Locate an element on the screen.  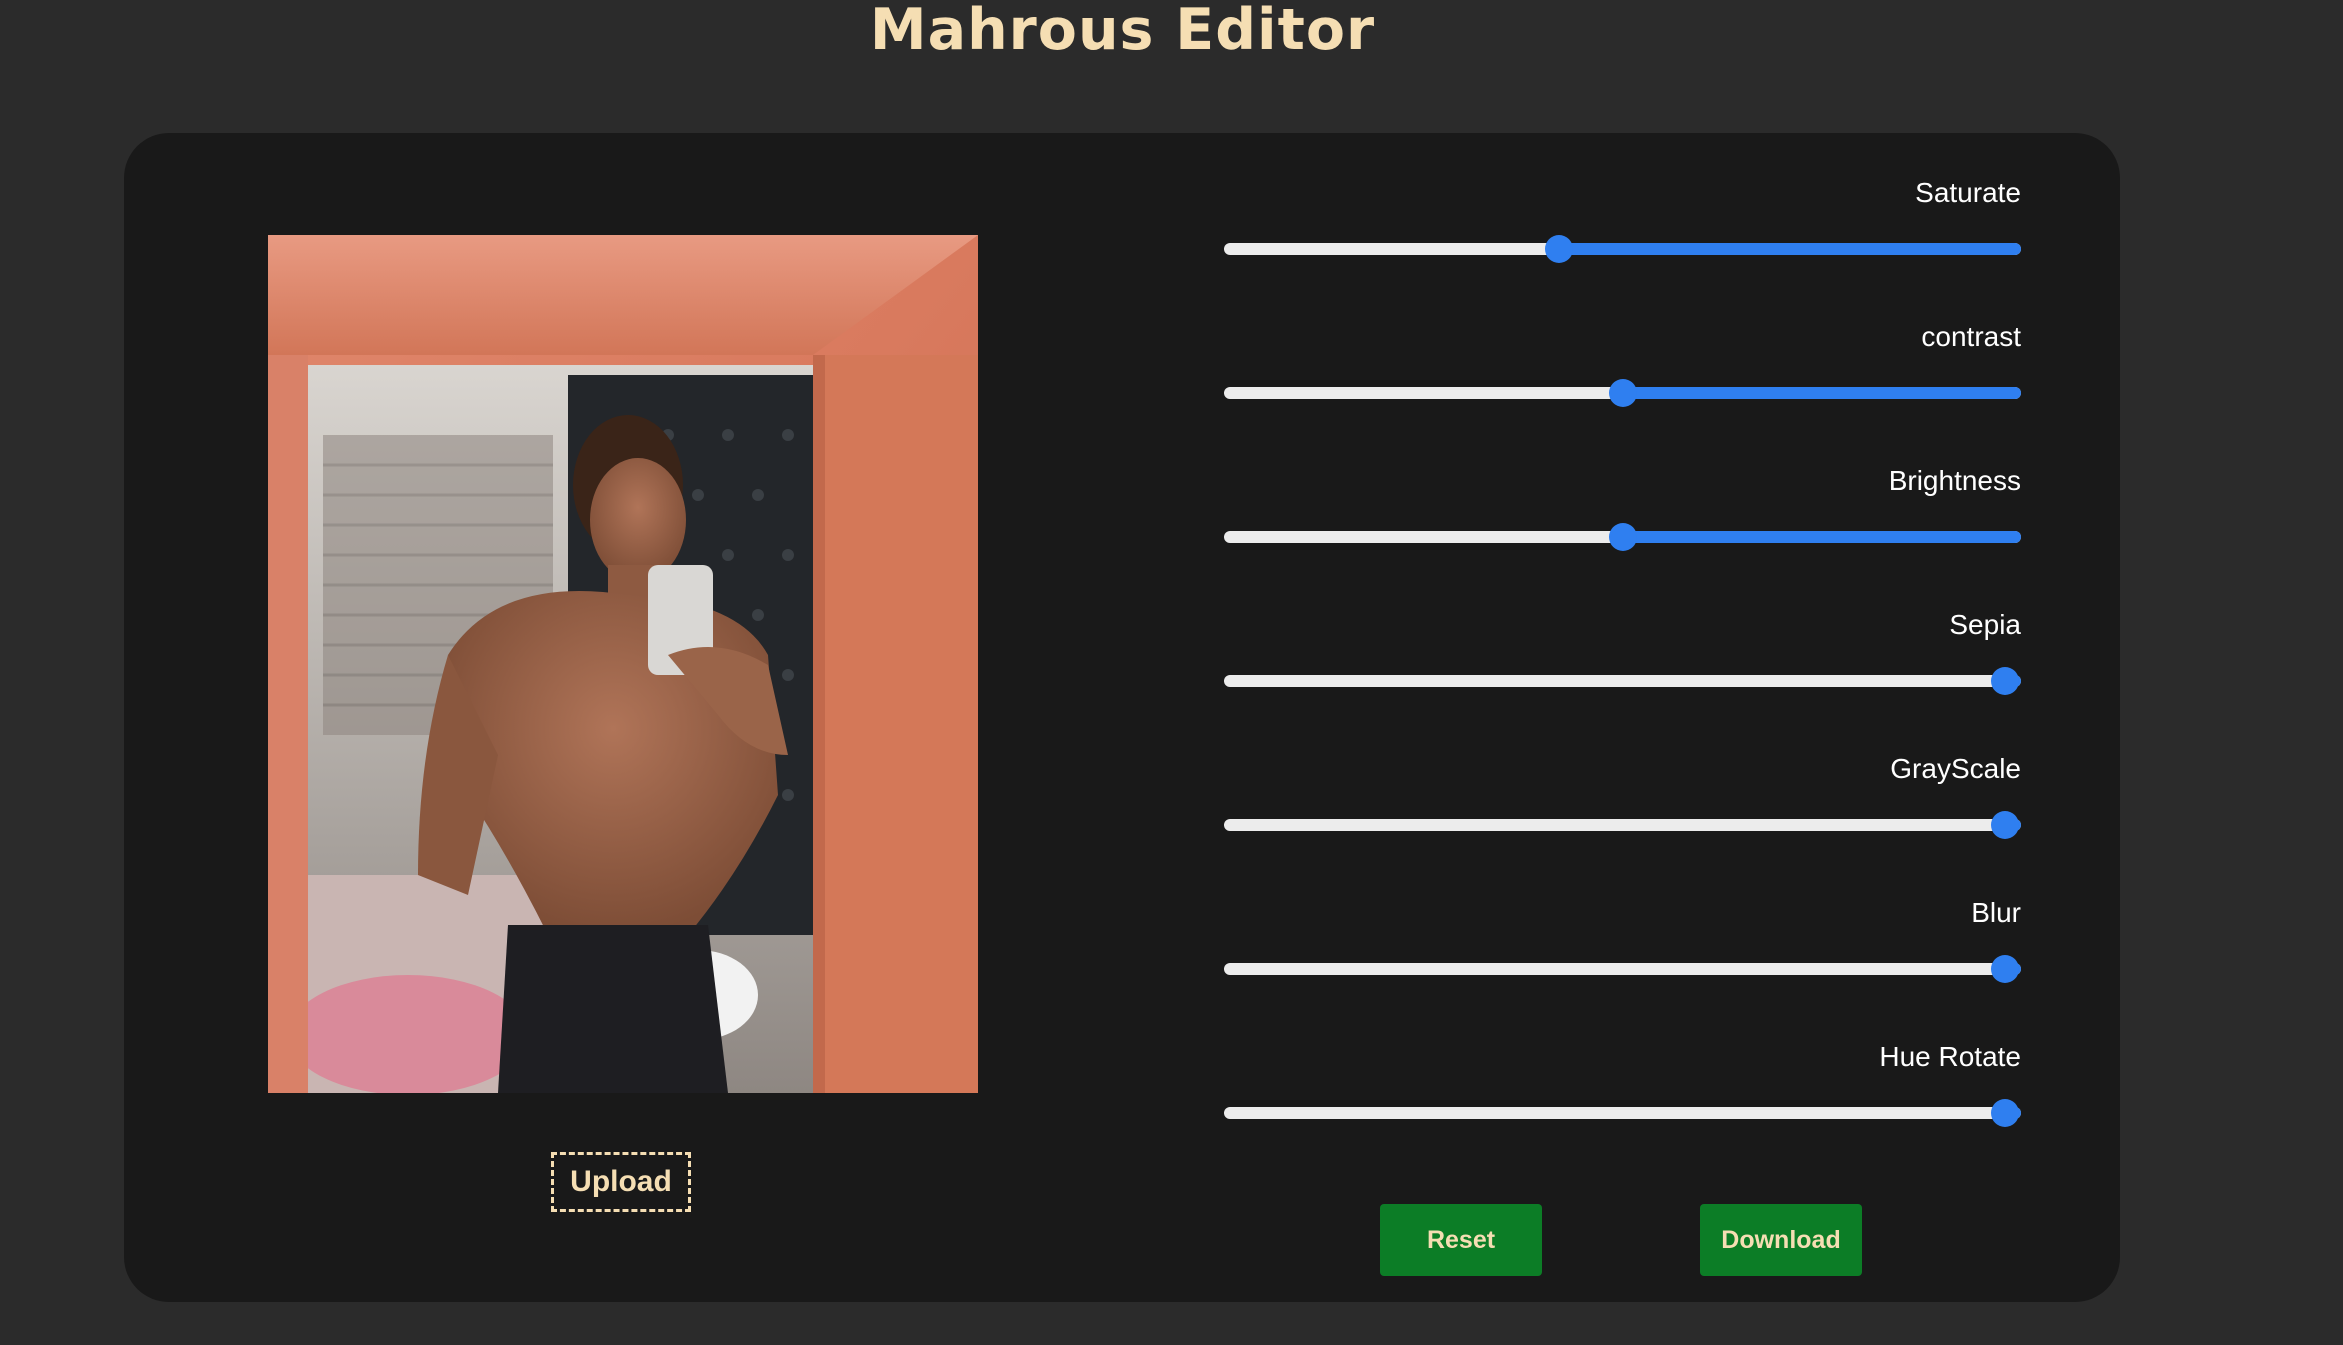
reset-button: Reset is located at coordinates (1461, 1240).